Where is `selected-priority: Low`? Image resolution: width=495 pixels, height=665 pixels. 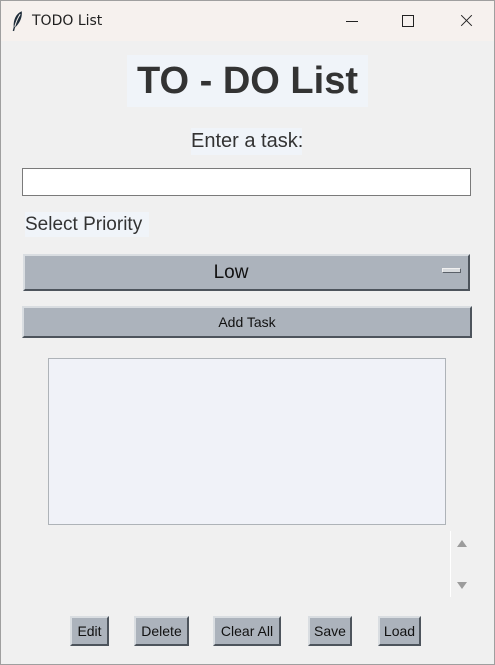 selected-priority: Low is located at coordinates (231, 272).